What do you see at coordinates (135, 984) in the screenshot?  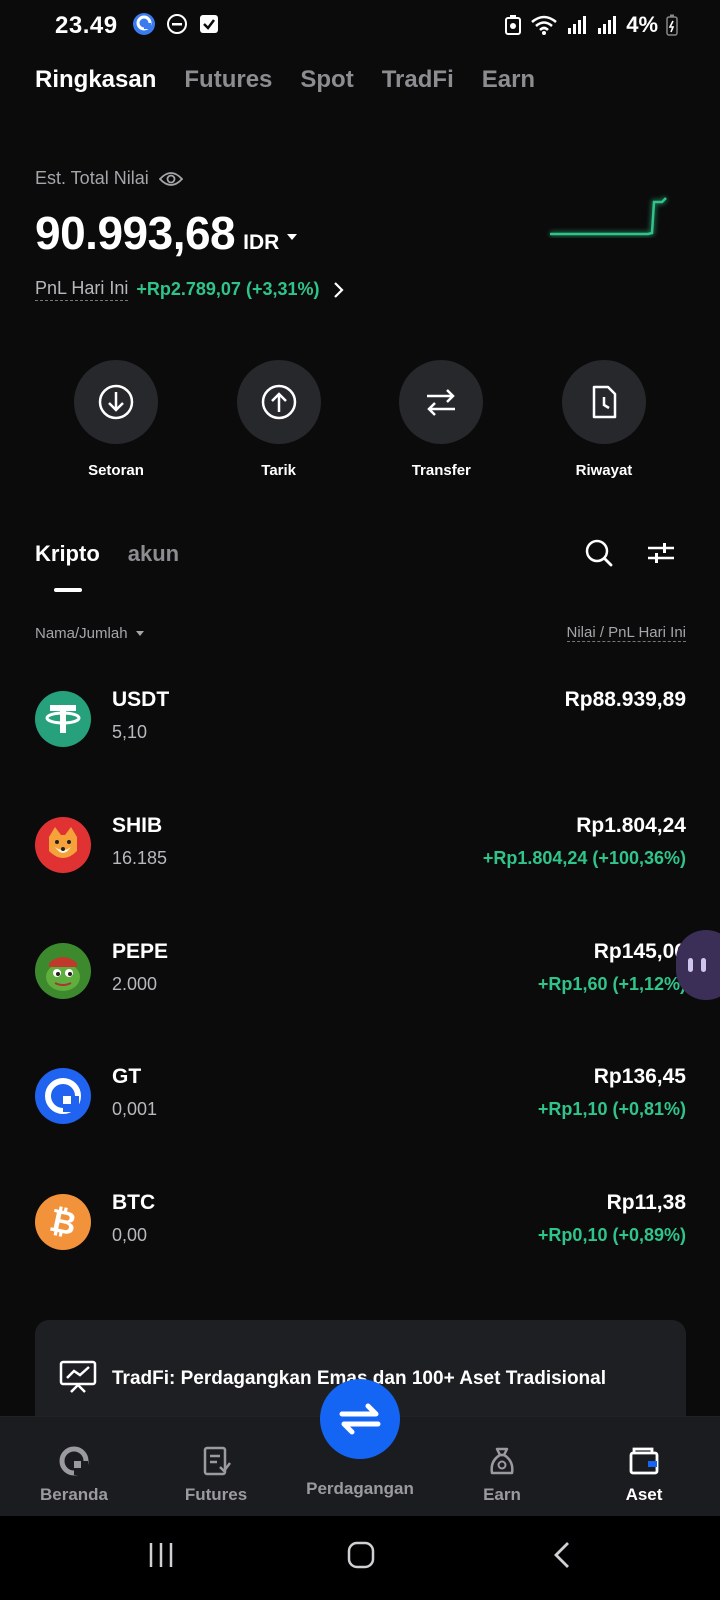 I see `asset-amount: 2.000` at bounding box center [135, 984].